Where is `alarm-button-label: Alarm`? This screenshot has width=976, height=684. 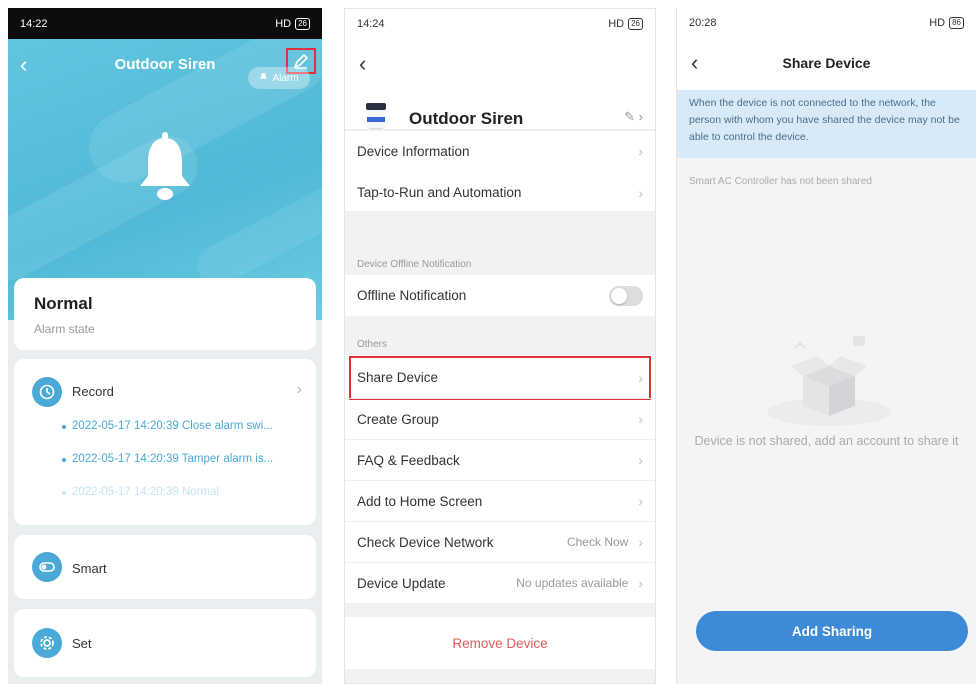
alarm-button-label: Alarm is located at coordinates (285, 78).